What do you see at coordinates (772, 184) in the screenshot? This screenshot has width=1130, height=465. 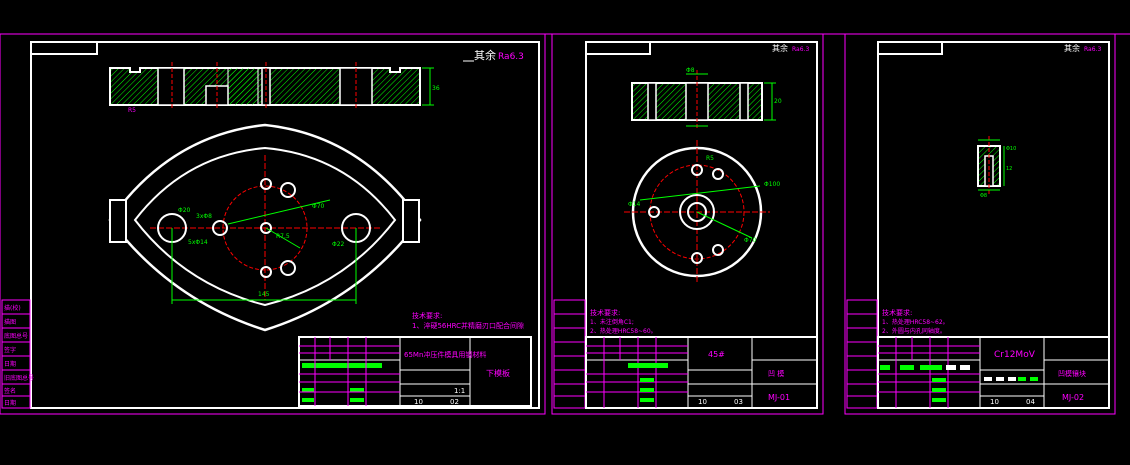 I see `dim-label: Φ100` at bounding box center [772, 184].